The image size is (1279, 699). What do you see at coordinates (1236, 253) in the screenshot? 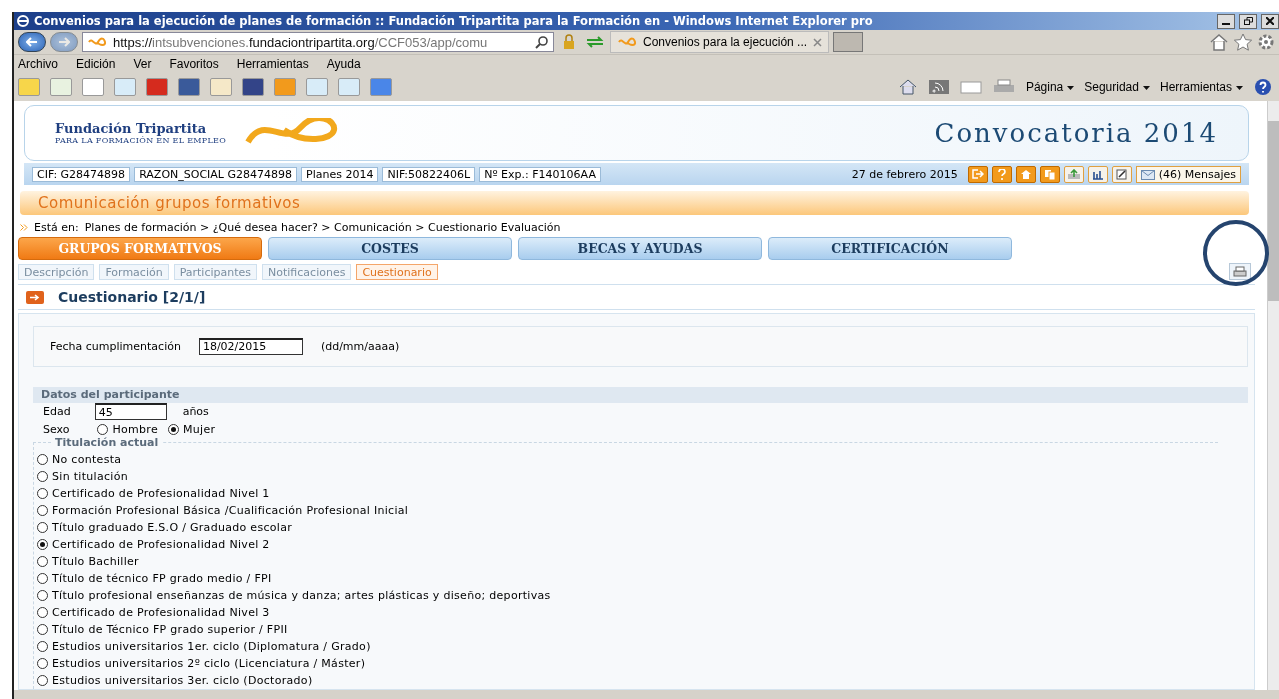
I see `highlight-circle` at bounding box center [1236, 253].